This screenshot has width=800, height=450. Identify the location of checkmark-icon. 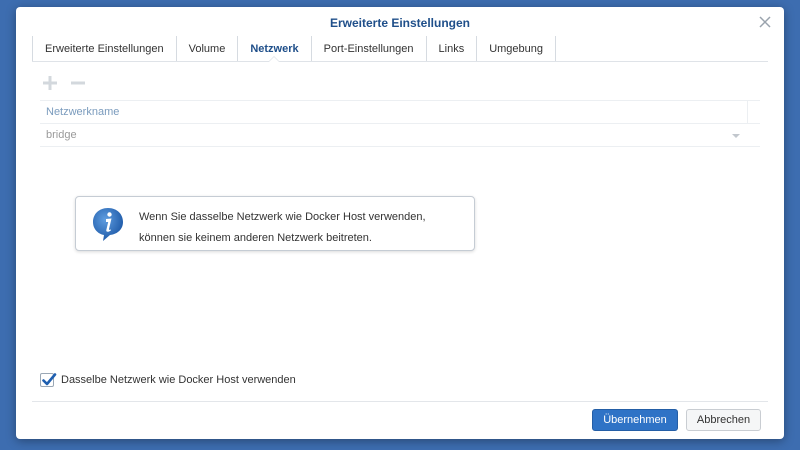
(49, 379).